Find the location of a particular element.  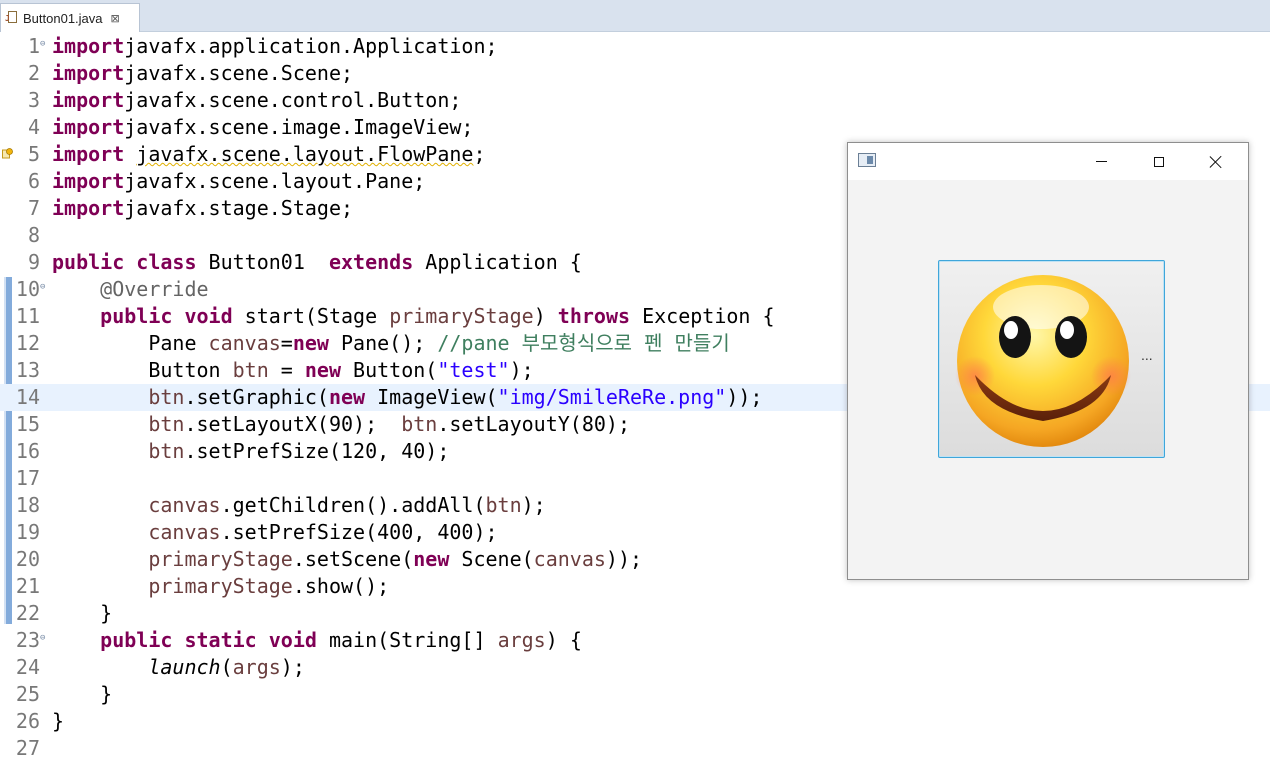

code-token: primaryStage is located at coordinates (220, 586).